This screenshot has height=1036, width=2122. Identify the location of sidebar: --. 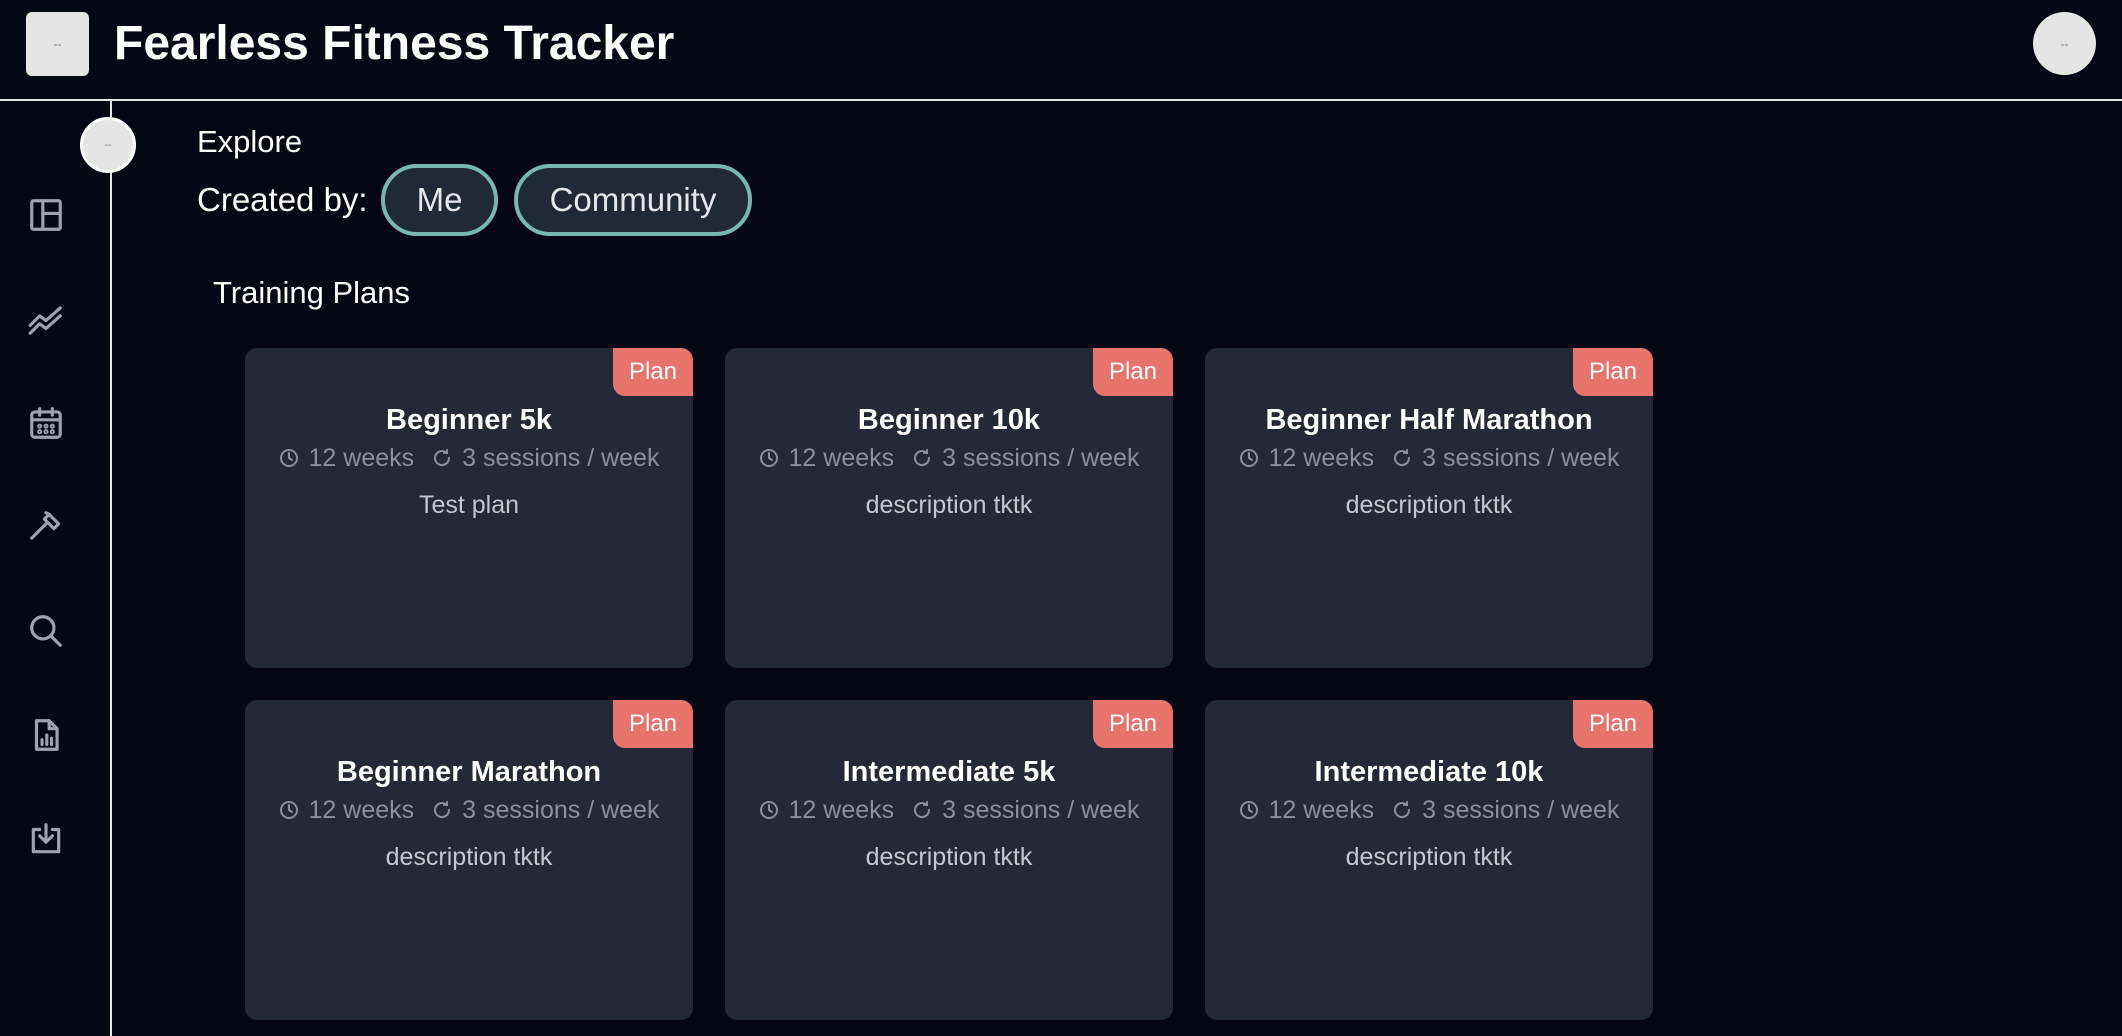
(68, 568).